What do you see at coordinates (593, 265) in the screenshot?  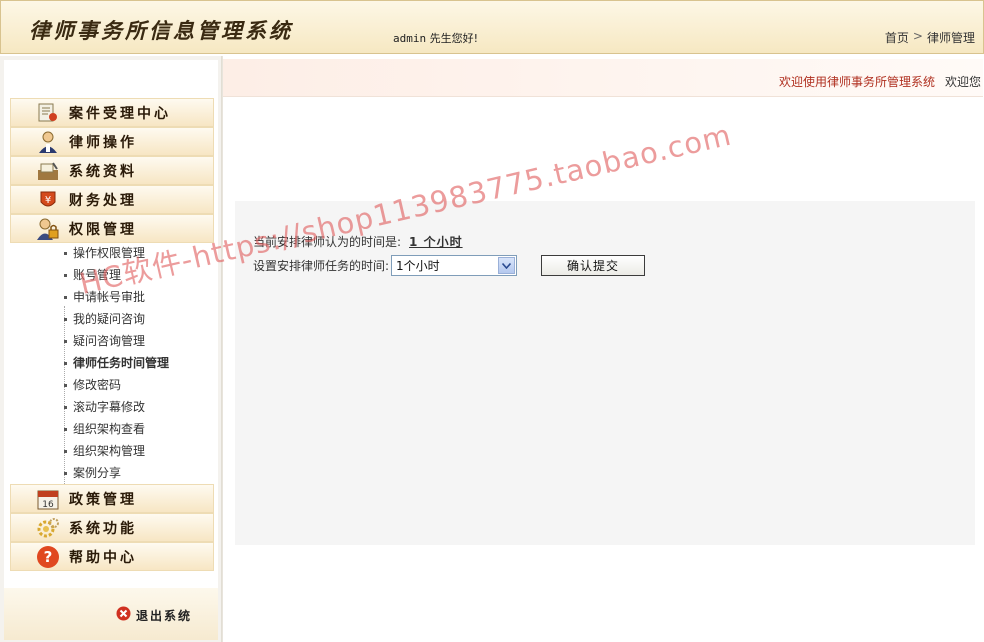 I see `submit-button: 确认提交` at bounding box center [593, 265].